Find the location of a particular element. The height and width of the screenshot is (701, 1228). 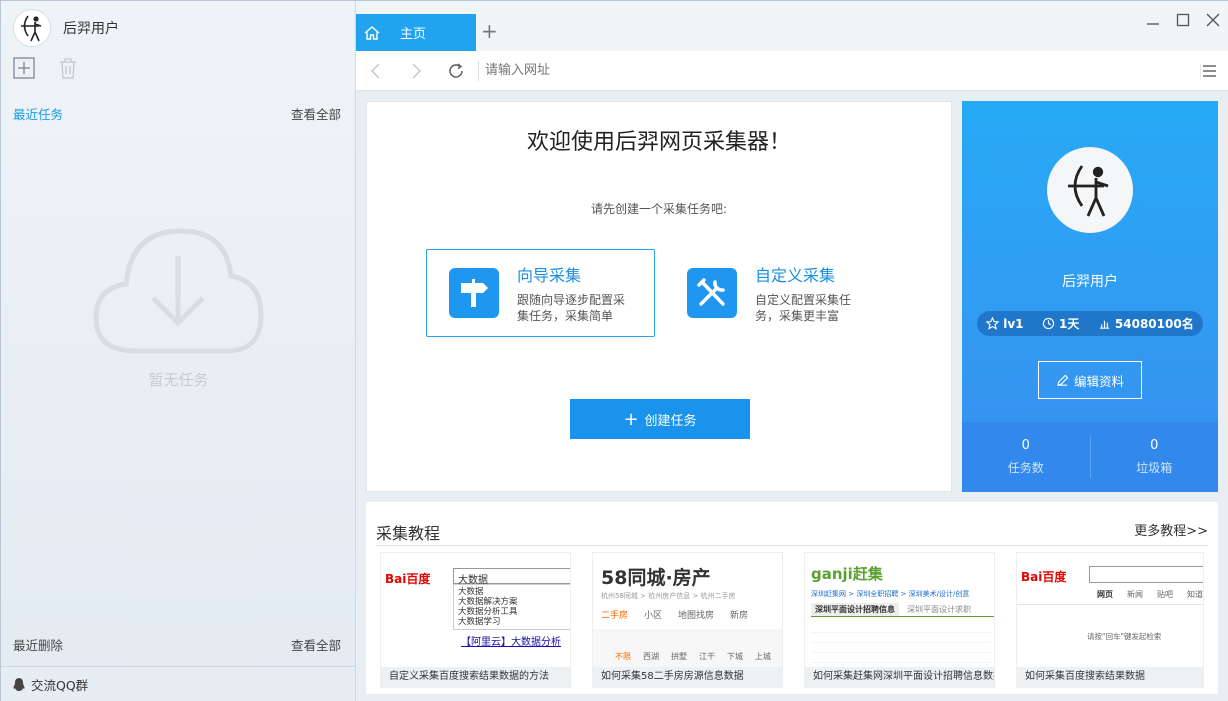

tutorial-caption: 如何采集赶集网深圳平面设计招聘信息数据 is located at coordinates (899, 677).